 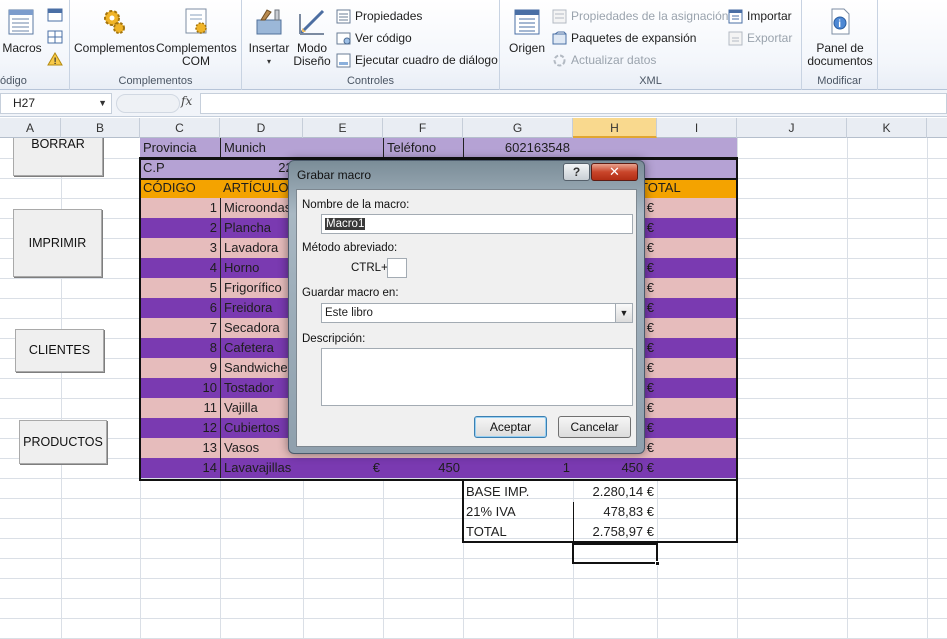 I want to click on ejecutar-dialogo-button: Ejecutar cuadro de diálogo, so click(x=417, y=60).